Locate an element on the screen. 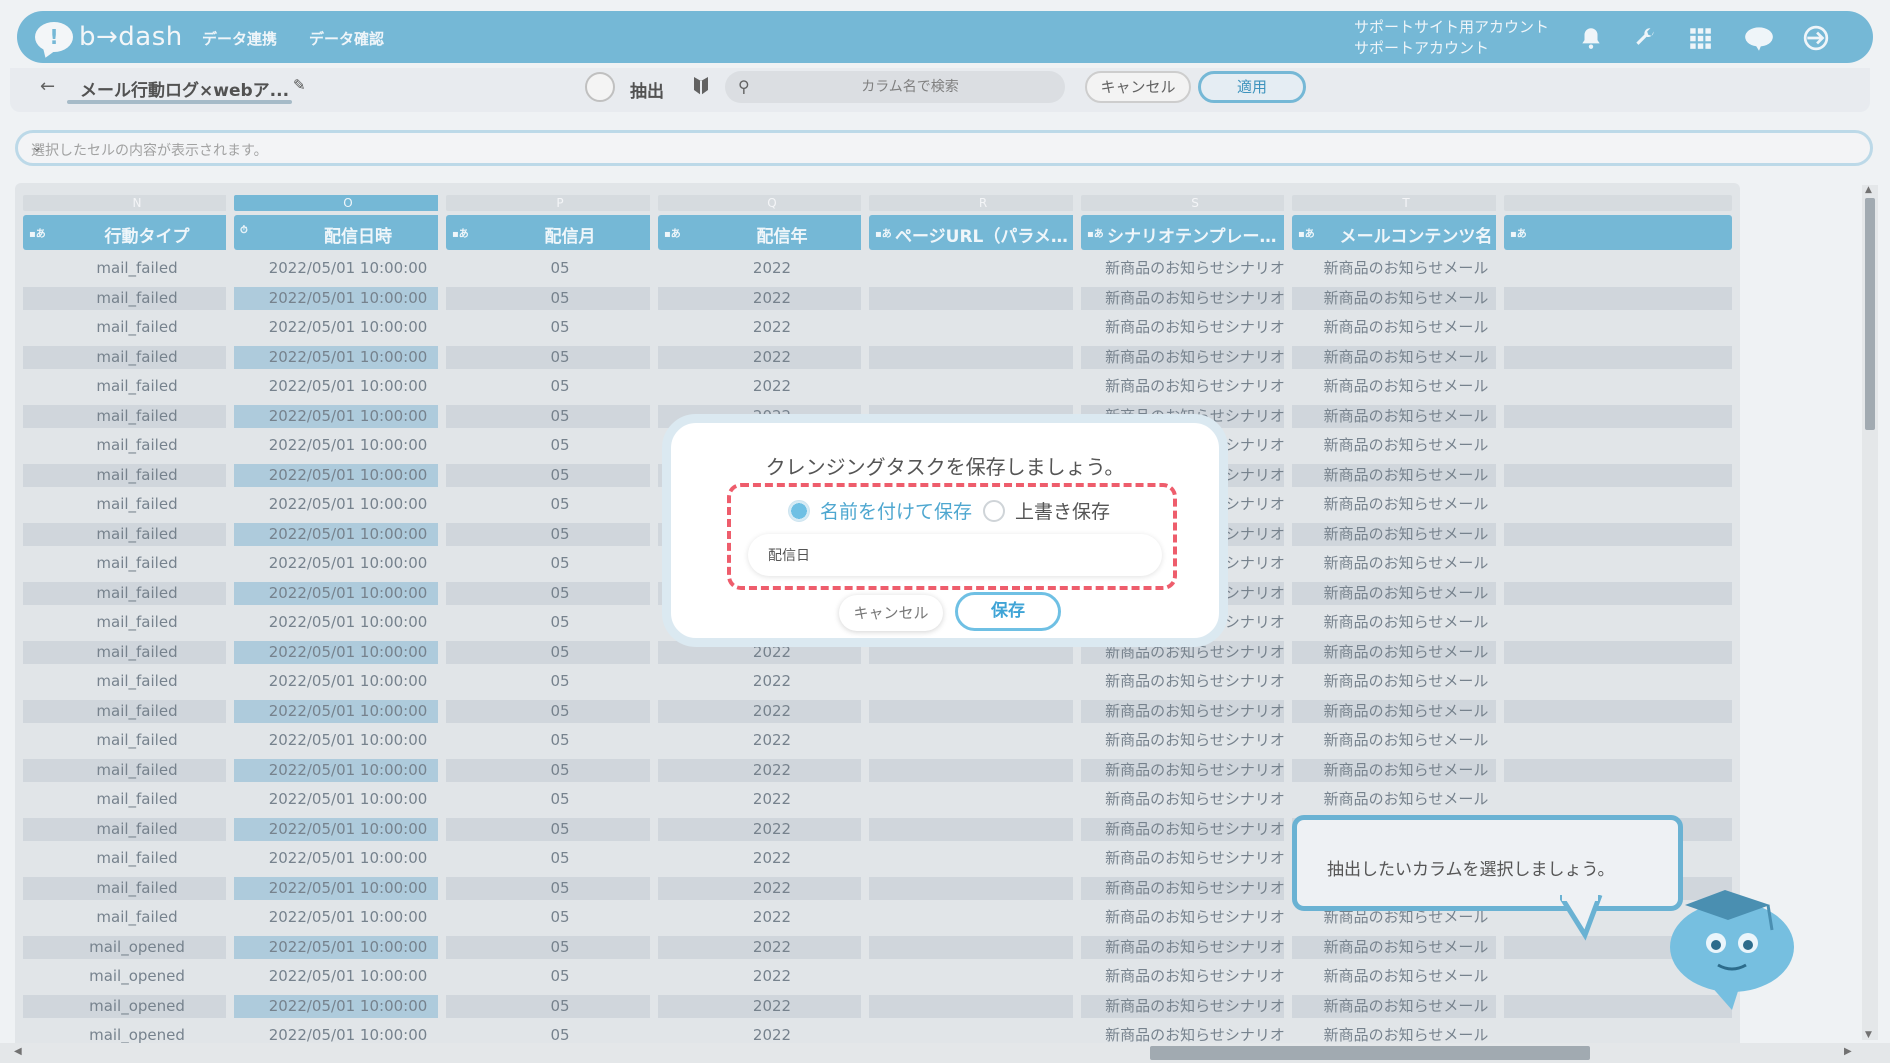 Image resolution: width=1890 pixels, height=1063 pixels. scroll-up-icon: ▲ is located at coordinates (1868, 190).